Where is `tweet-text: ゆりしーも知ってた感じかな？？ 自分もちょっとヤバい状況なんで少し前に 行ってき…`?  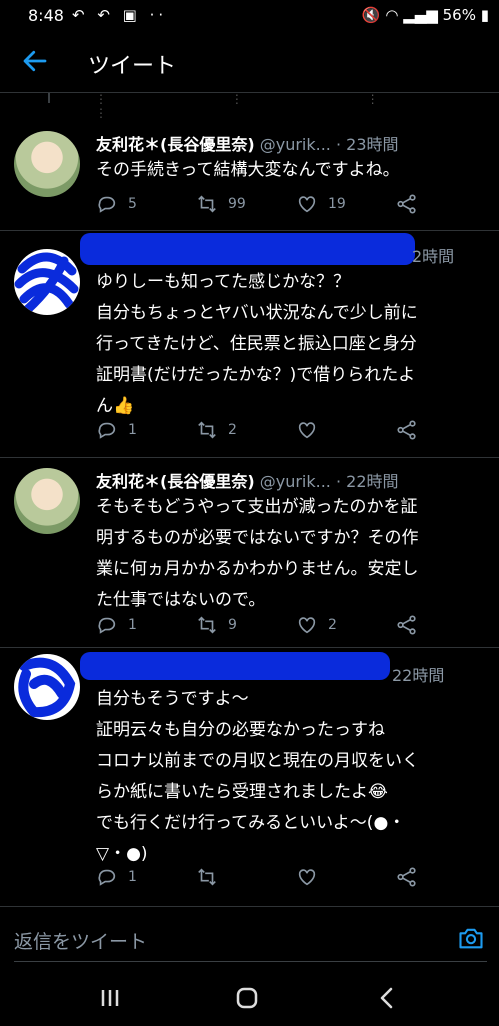
tweet-text: ゆりしーも知ってた感じかな？？ 自分もちょっとヤバい状況なんで少し前に 行ってき… is located at coordinates (292, 344).